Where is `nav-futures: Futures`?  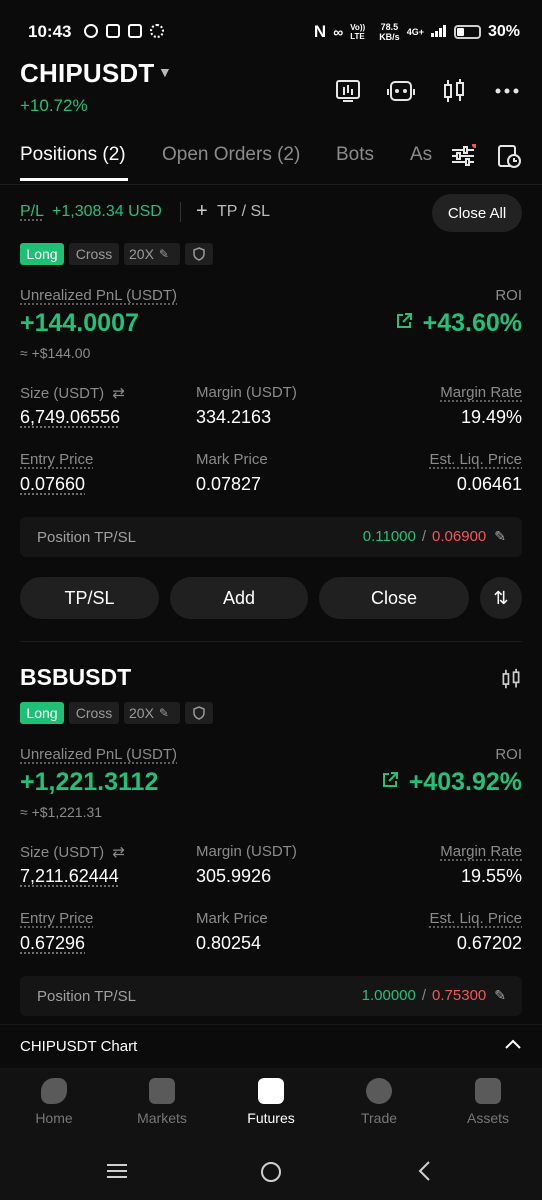 nav-futures: Futures is located at coordinates (271, 1102).